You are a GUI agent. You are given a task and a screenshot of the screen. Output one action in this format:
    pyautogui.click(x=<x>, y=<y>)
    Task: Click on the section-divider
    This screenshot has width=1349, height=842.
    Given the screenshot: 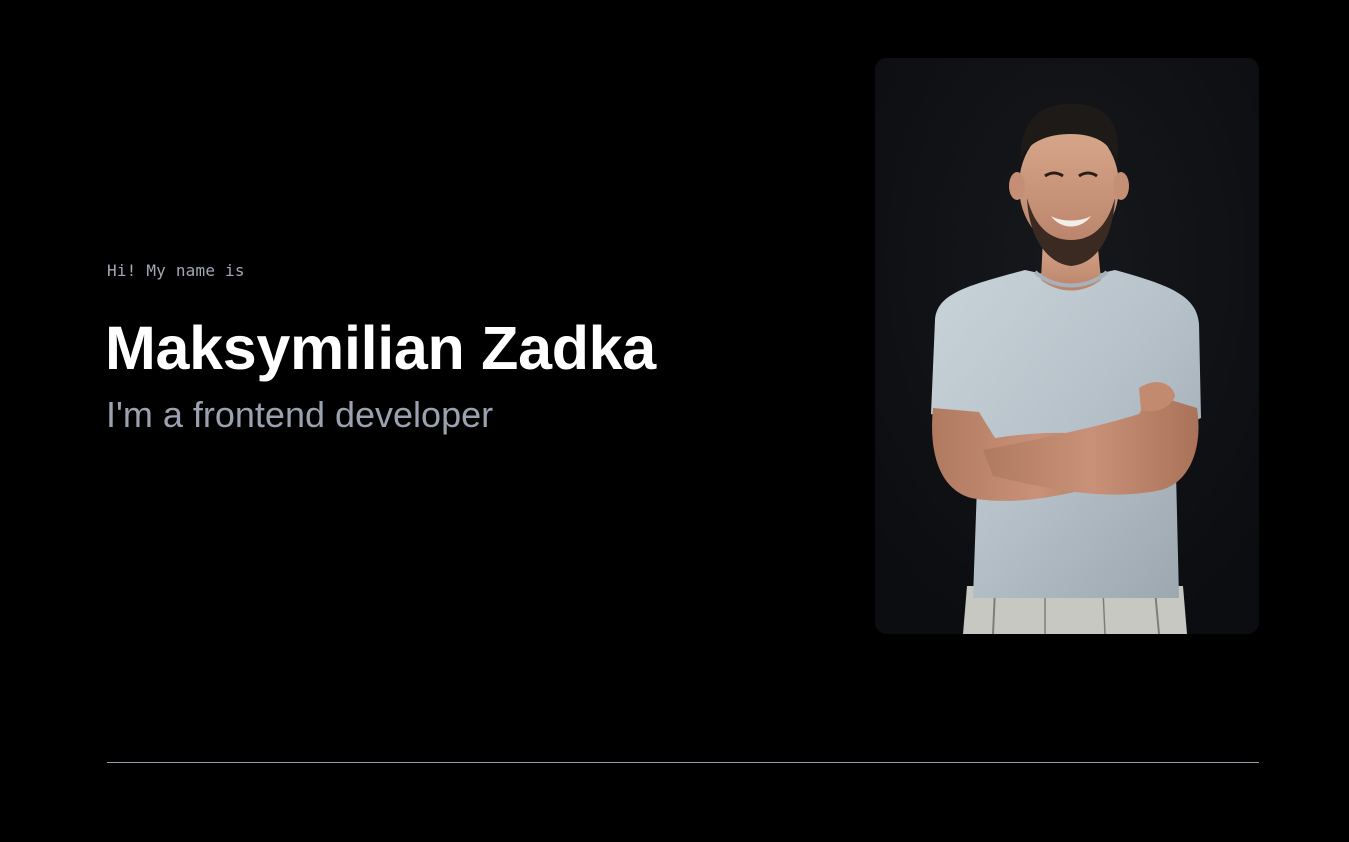 What is the action you would take?
    pyautogui.click(x=683, y=762)
    